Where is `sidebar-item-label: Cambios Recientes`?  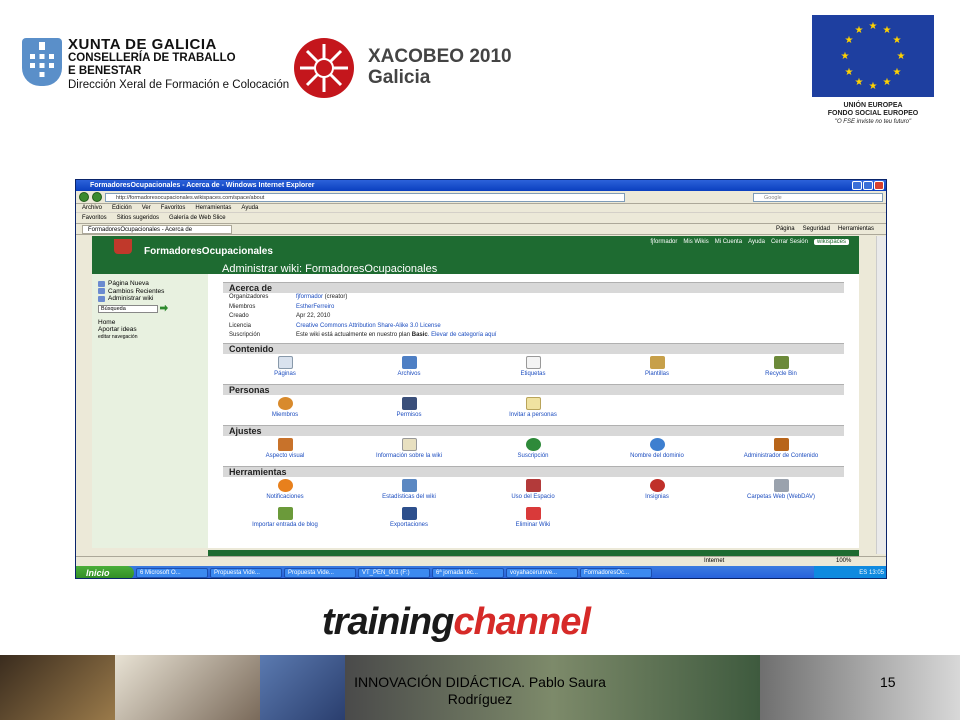 sidebar-item-label: Cambios Recientes is located at coordinates (136, 291).